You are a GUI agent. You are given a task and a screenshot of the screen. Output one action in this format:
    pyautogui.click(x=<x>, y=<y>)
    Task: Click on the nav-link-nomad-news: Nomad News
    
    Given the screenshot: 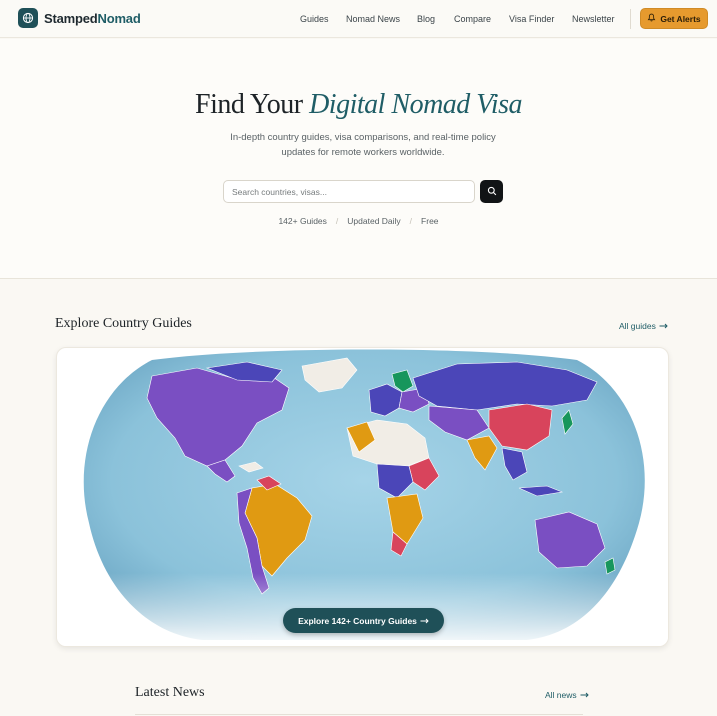 What is the action you would take?
    pyautogui.click(x=373, y=19)
    